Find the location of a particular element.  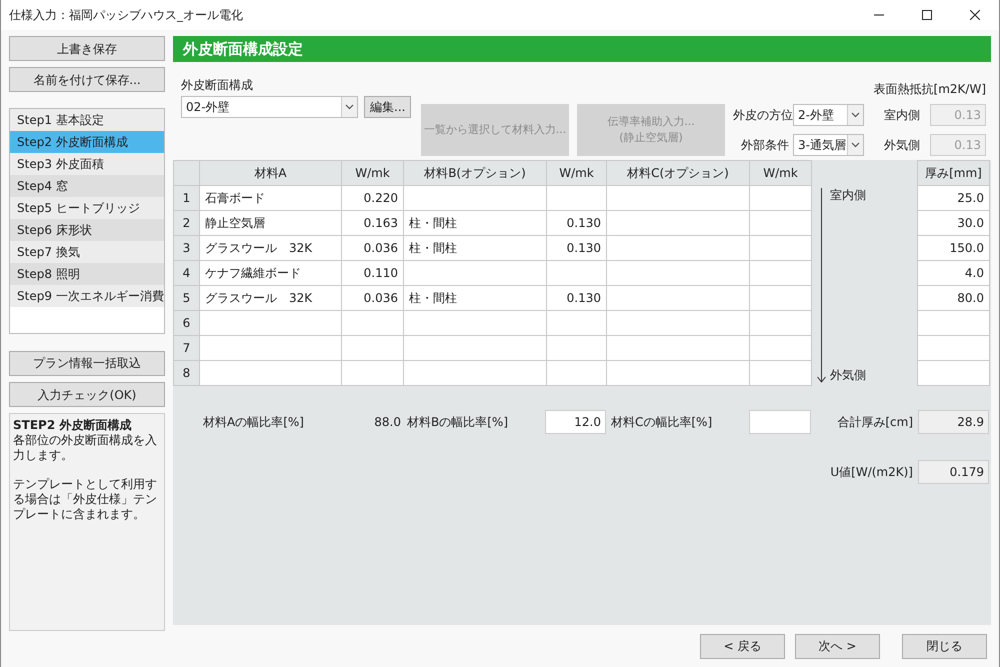

ratio-label: 材料Aの幅比率[%] is located at coordinates (253, 422).